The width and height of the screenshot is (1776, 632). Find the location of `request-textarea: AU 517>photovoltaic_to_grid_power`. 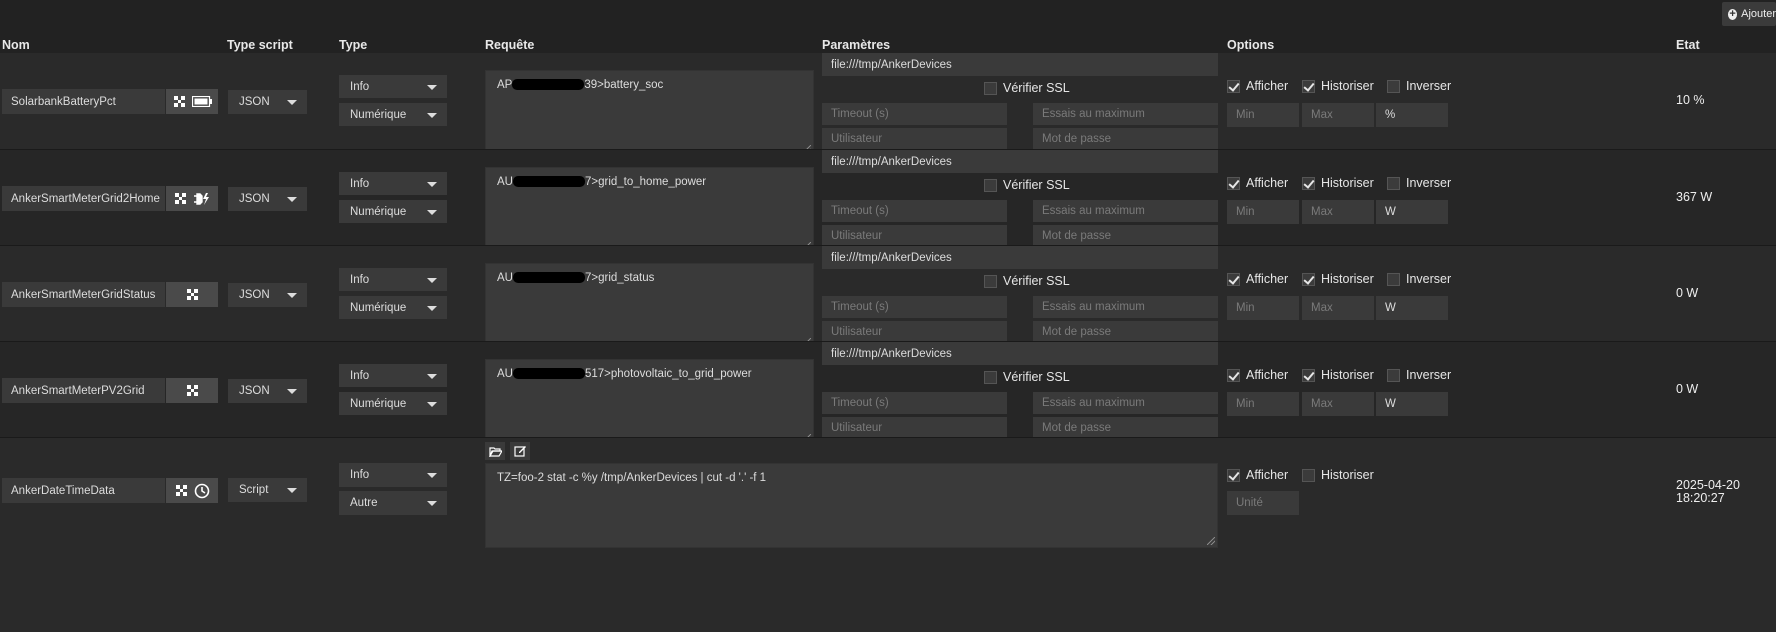

request-textarea: AU 517>photovoltaic_to_grid_power is located at coordinates (649, 402).